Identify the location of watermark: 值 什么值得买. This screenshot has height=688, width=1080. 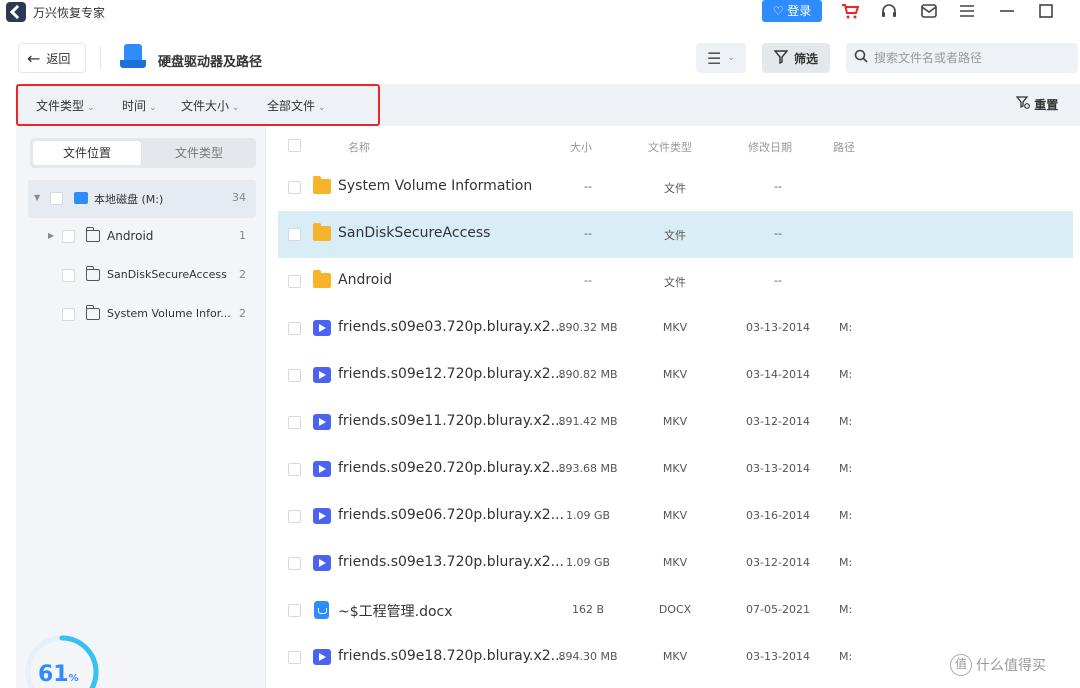
(998, 665).